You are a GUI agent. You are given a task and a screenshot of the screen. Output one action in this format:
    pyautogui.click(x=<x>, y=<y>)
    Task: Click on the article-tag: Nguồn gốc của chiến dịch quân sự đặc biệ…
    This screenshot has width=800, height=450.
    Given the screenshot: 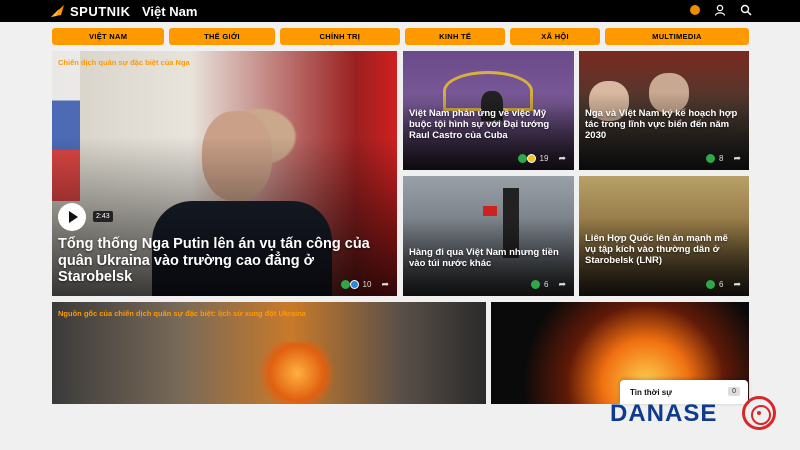 What is the action you would take?
    pyautogui.click(x=182, y=313)
    